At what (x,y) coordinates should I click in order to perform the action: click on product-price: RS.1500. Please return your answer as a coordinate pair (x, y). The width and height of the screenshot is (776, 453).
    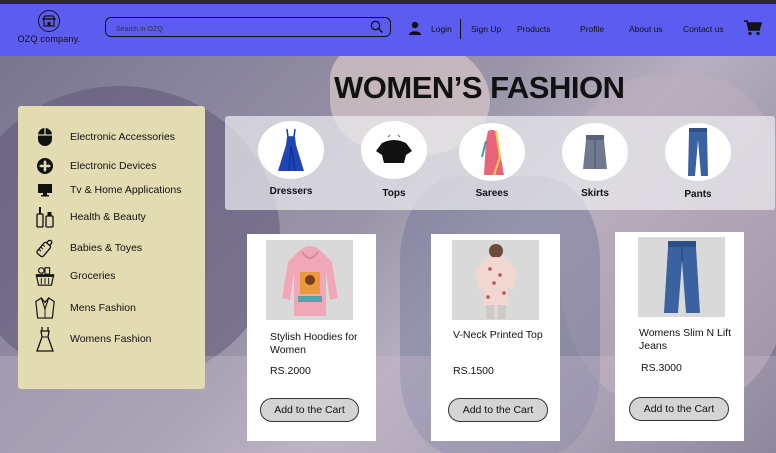
    Looking at the image, I should click on (473, 371).